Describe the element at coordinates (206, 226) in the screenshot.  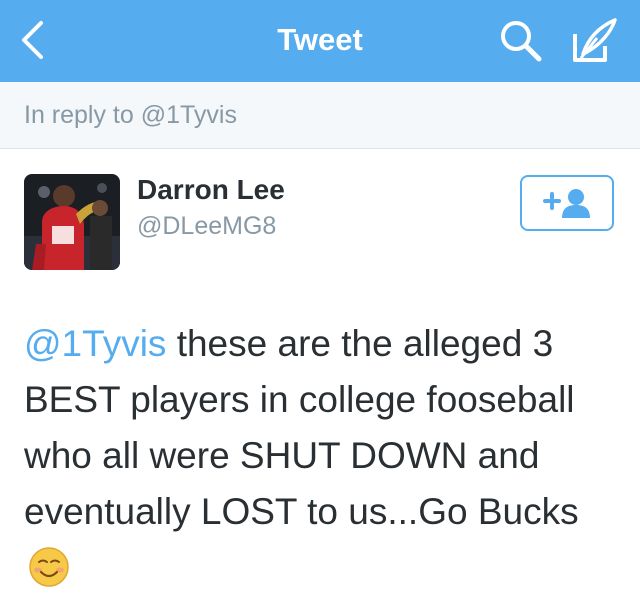
I see `author-handle: @DLeeMG8` at that location.